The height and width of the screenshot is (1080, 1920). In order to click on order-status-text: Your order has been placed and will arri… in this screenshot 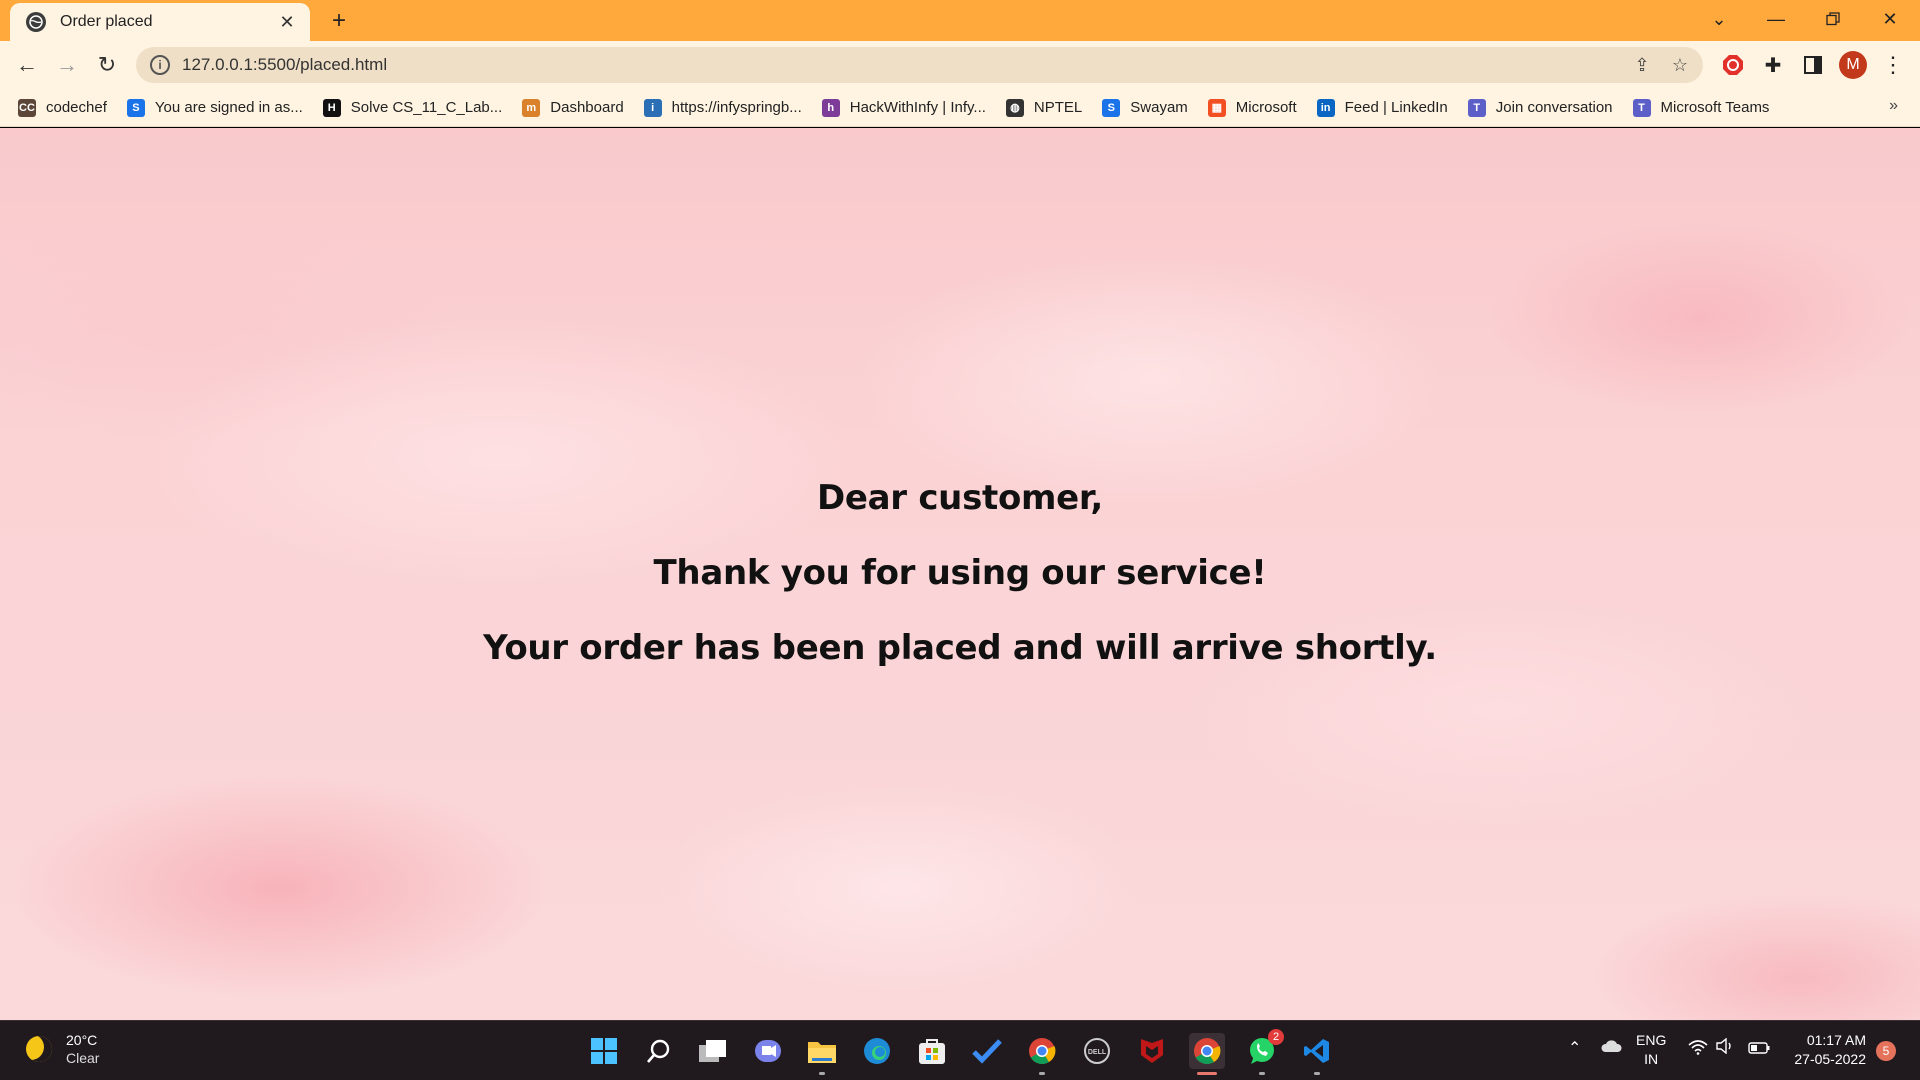, I will do `click(960, 648)`.